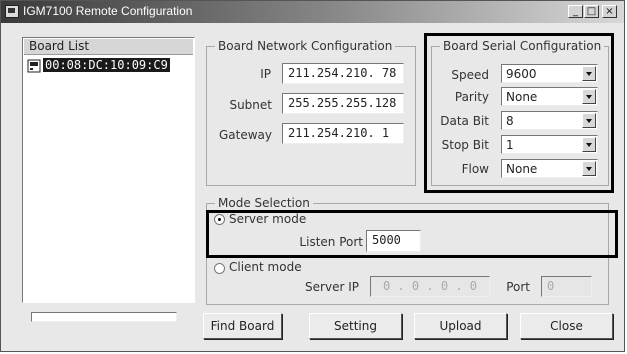 This screenshot has width=627, height=354. What do you see at coordinates (265, 267) in the screenshot?
I see `client-mode-label: Client mode` at bounding box center [265, 267].